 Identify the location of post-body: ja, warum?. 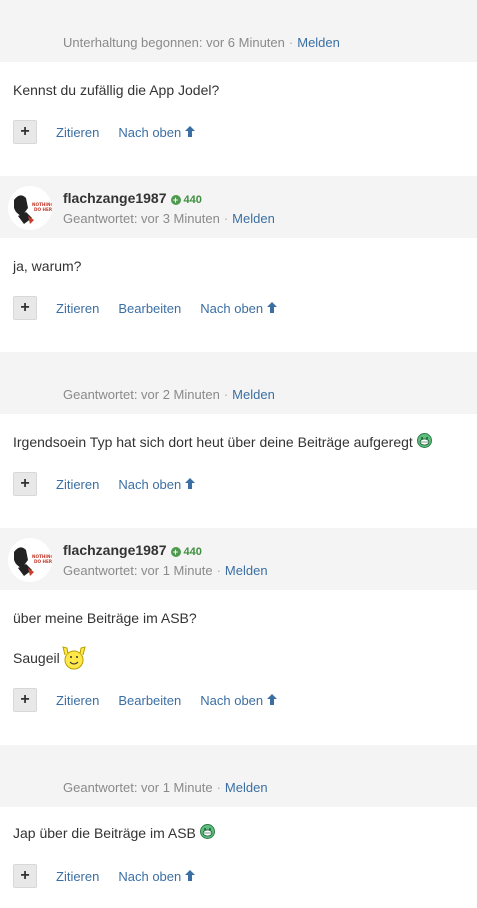
(47, 266).